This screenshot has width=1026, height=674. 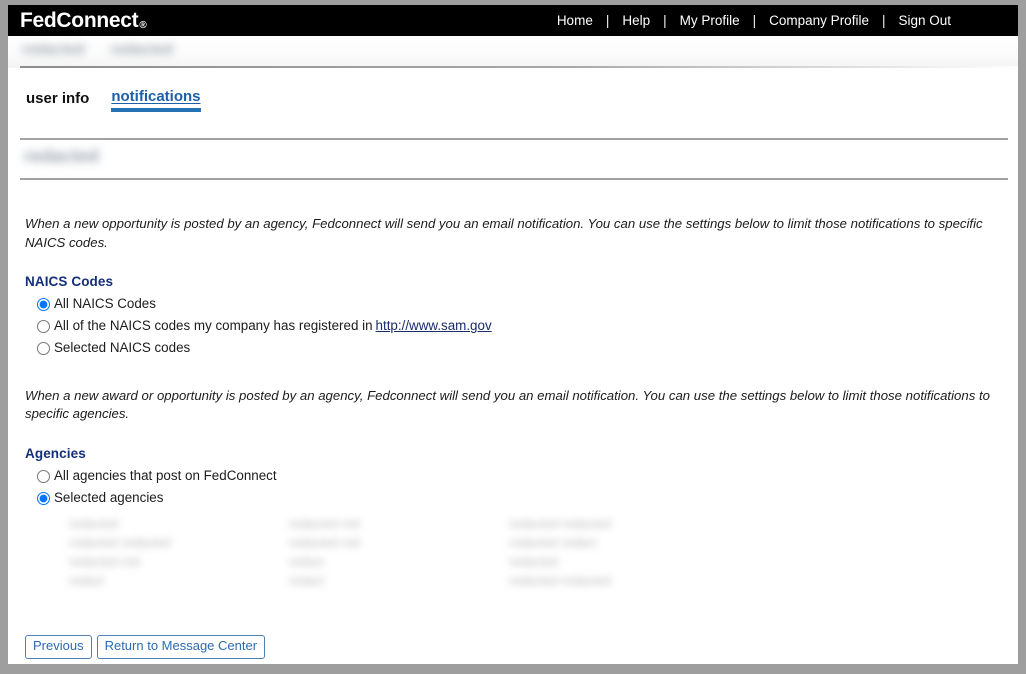 What do you see at coordinates (62, 156) in the screenshot?
I see `page-title: redacted` at bounding box center [62, 156].